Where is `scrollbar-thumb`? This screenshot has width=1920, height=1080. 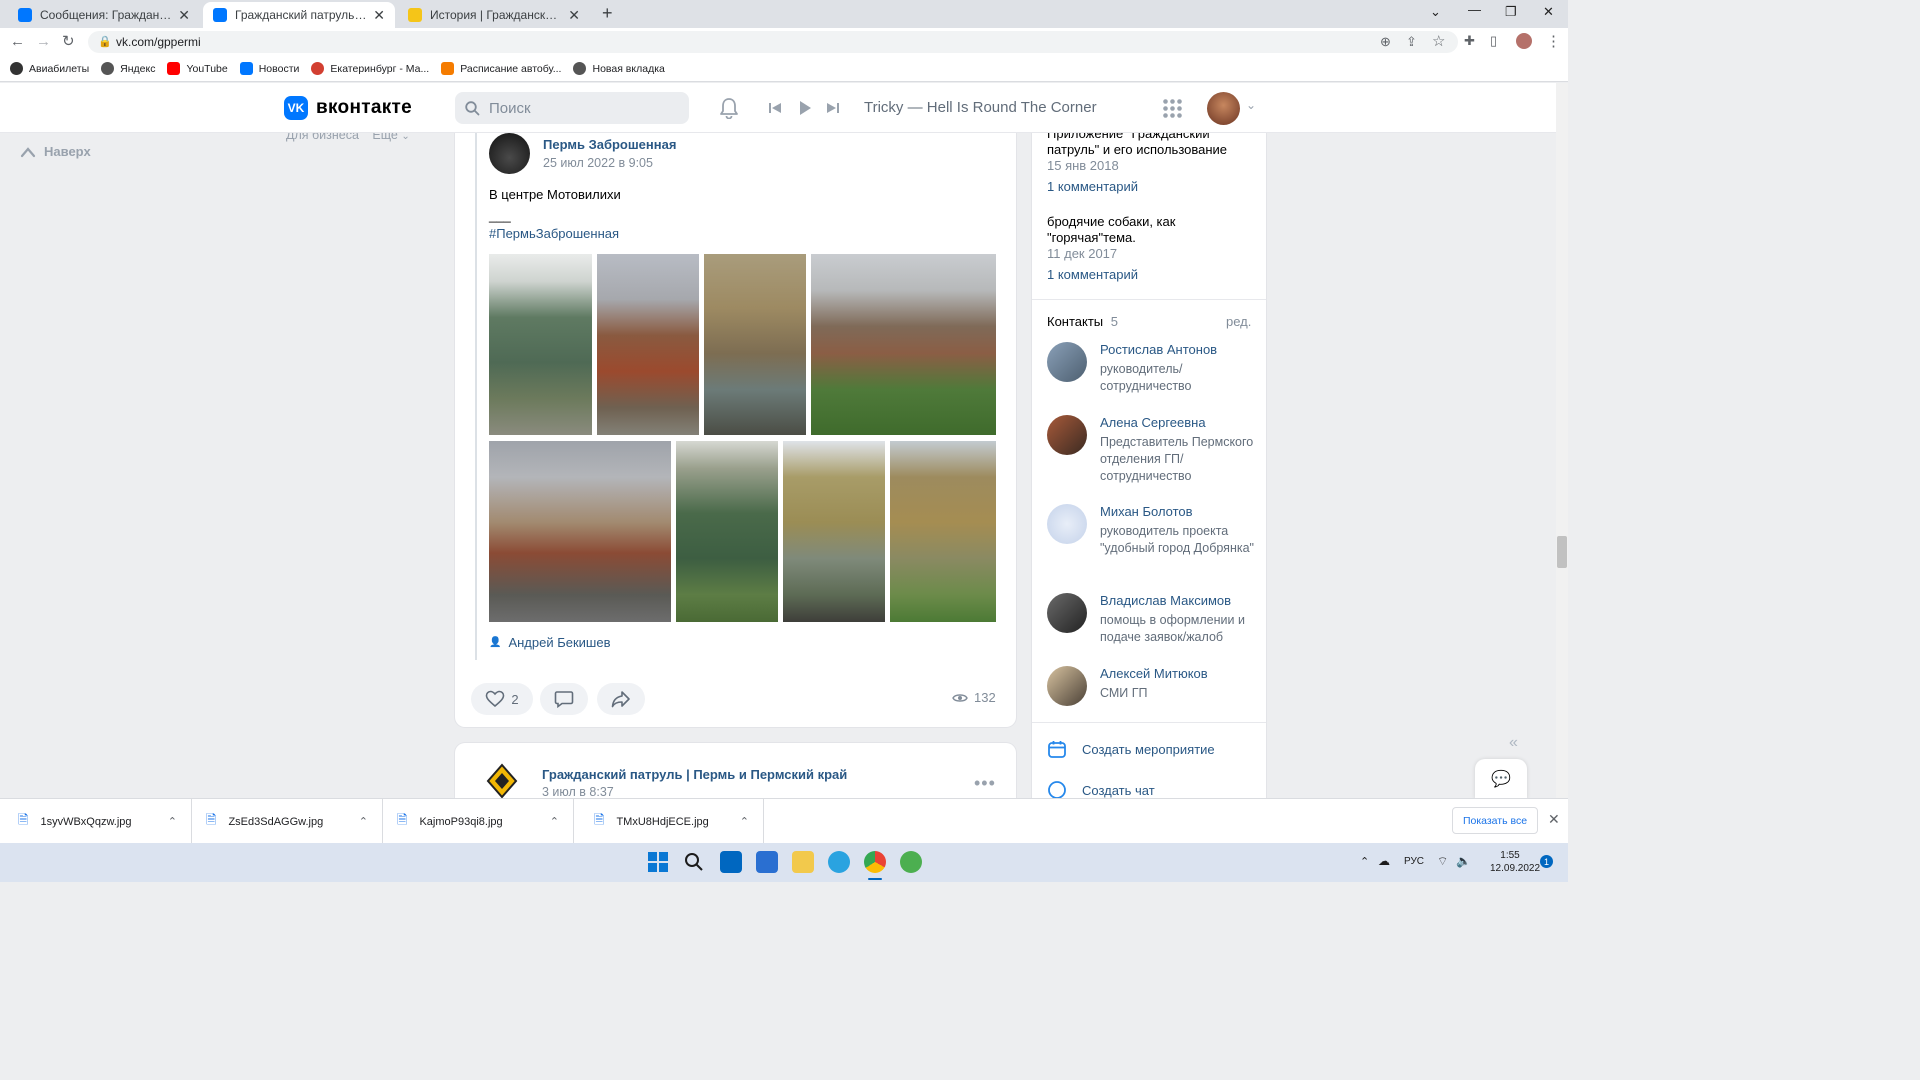
scrollbar-thumb is located at coordinates (1562, 552).